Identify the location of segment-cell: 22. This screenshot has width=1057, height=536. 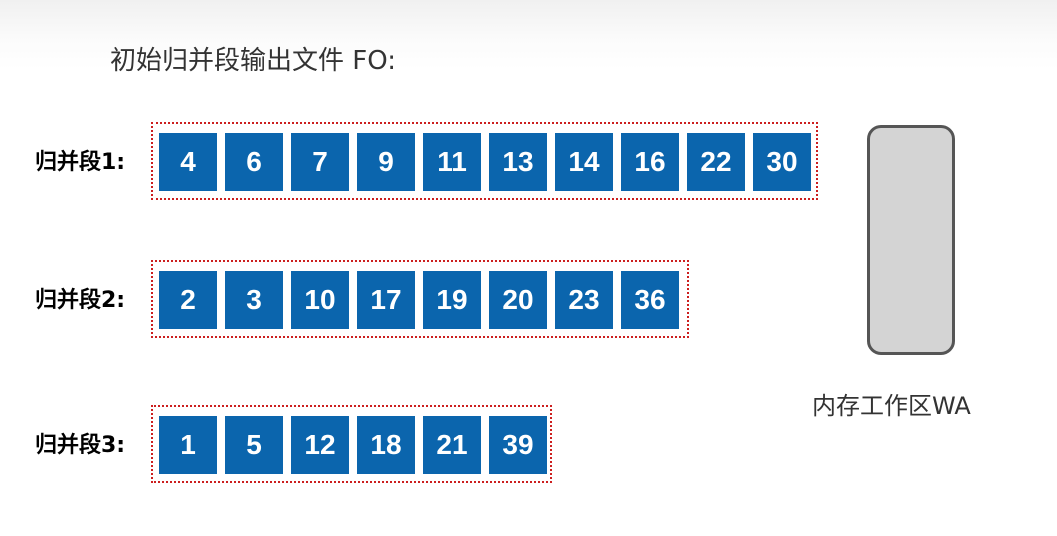
(716, 162).